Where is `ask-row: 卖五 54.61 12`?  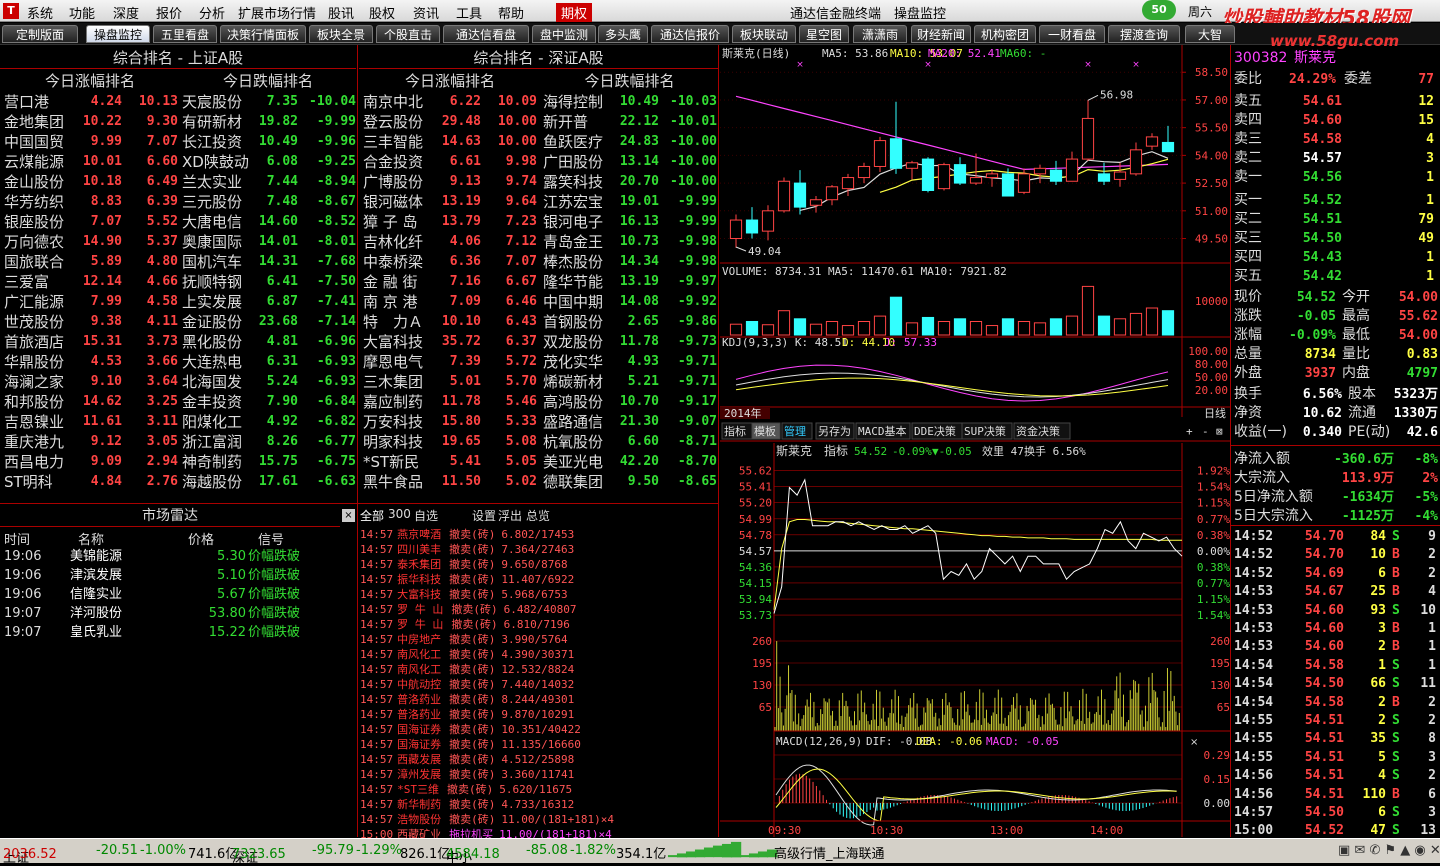 ask-row: 卖五 54.61 12 is located at coordinates (1335, 101).